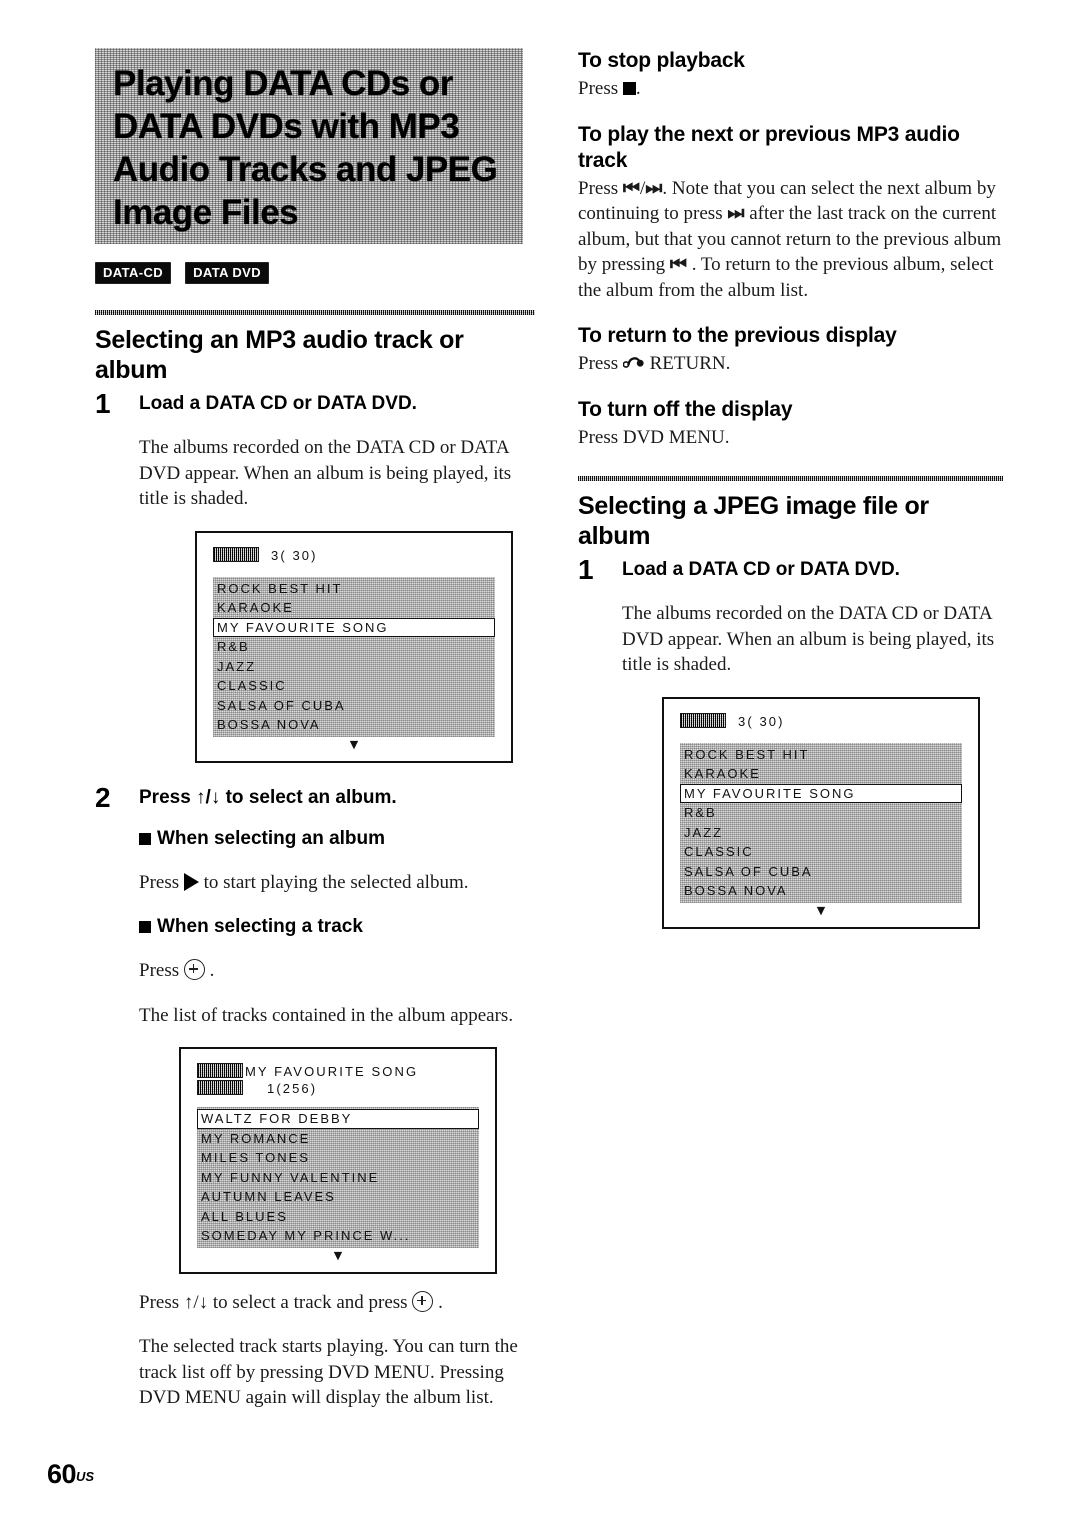 Image resolution: width=1080 pixels, height=1533 pixels. What do you see at coordinates (191, 881) in the screenshot?
I see `play-icon` at bounding box center [191, 881].